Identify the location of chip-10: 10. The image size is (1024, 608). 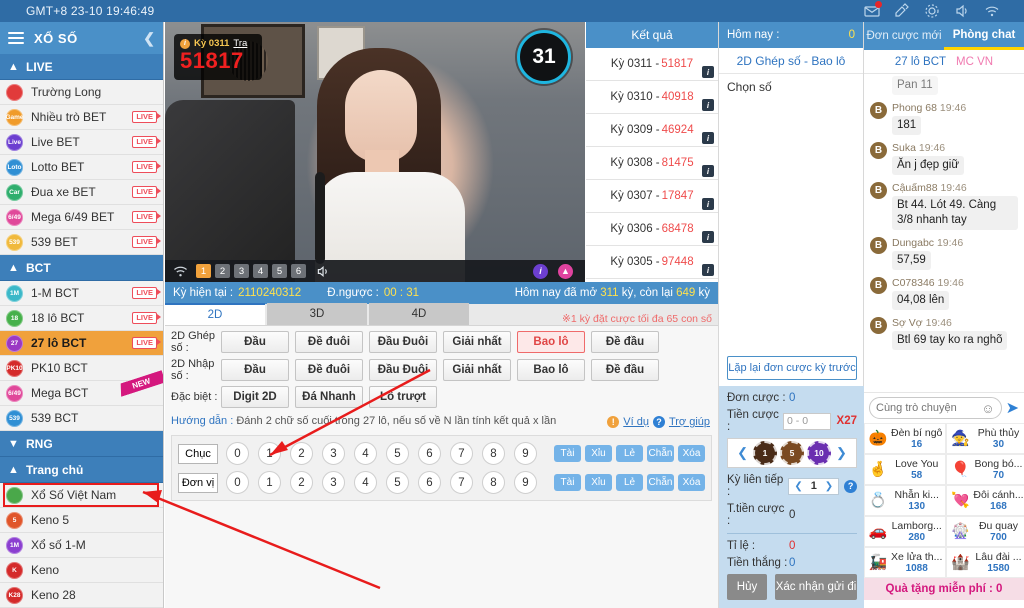
(819, 453).